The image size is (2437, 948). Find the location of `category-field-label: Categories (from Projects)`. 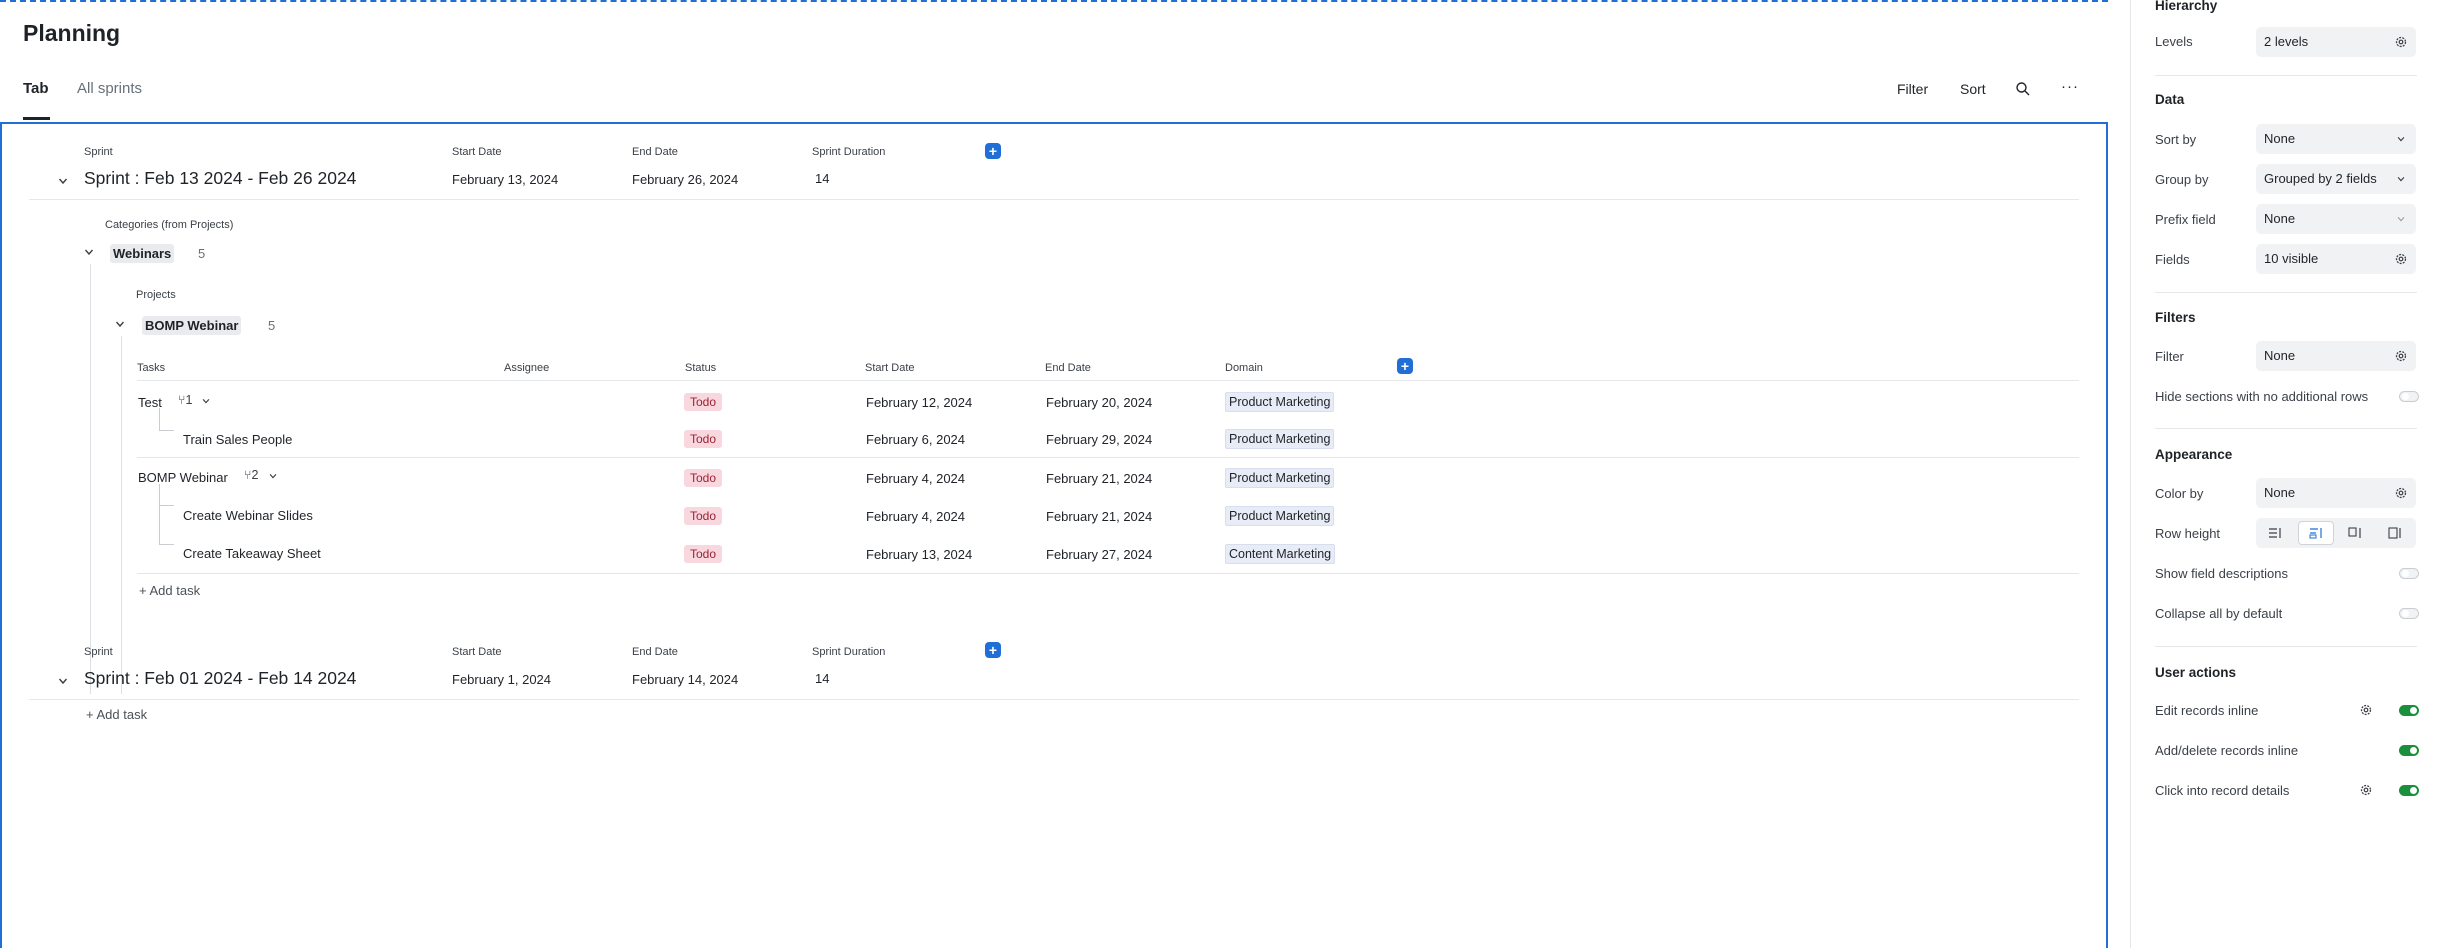

category-field-label: Categories (from Projects) is located at coordinates (169, 225).